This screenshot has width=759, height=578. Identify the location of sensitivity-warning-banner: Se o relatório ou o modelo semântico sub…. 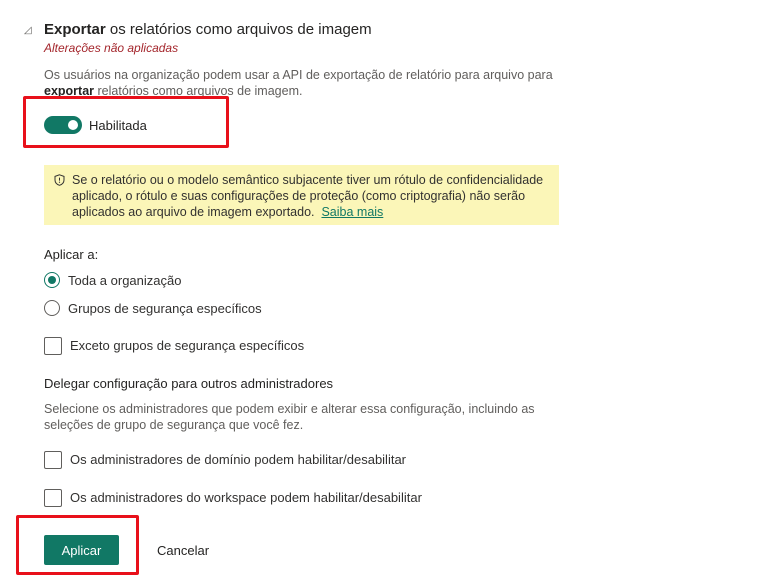
(301, 195).